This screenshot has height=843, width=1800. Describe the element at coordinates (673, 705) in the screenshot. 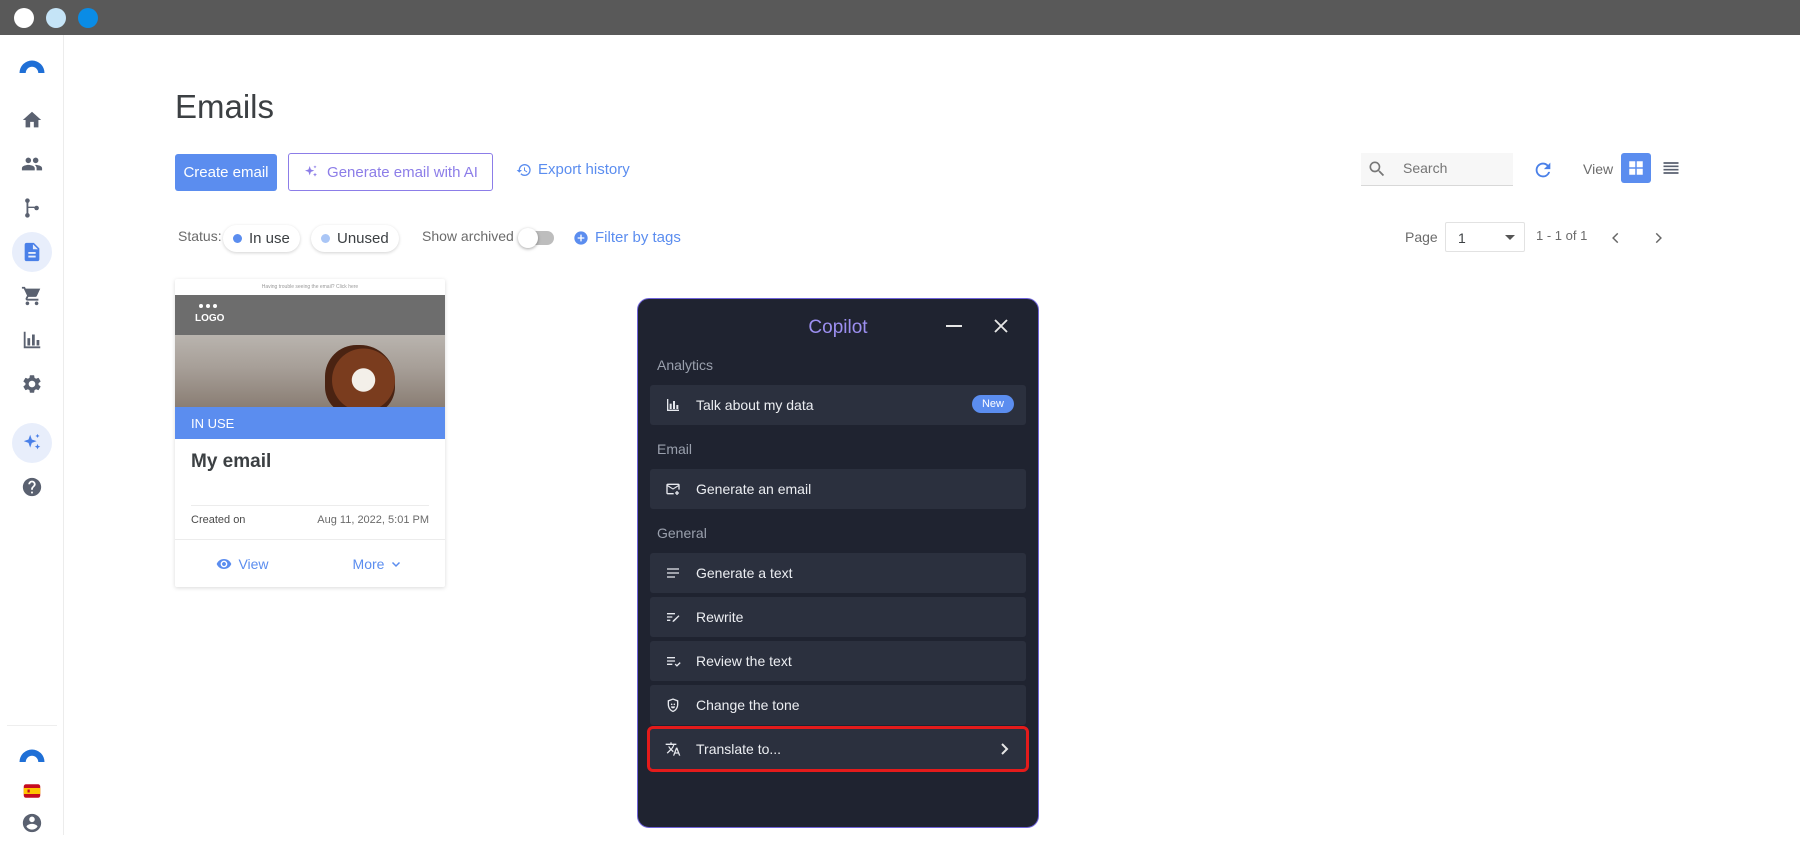

I see `tone-icon` at that location.